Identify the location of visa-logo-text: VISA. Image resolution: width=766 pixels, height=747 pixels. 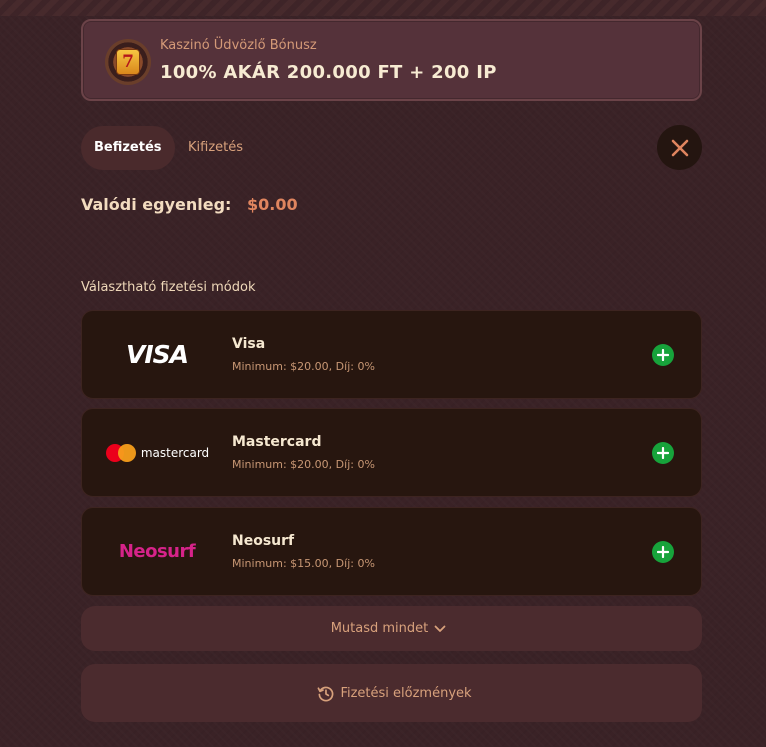
(157, 354).